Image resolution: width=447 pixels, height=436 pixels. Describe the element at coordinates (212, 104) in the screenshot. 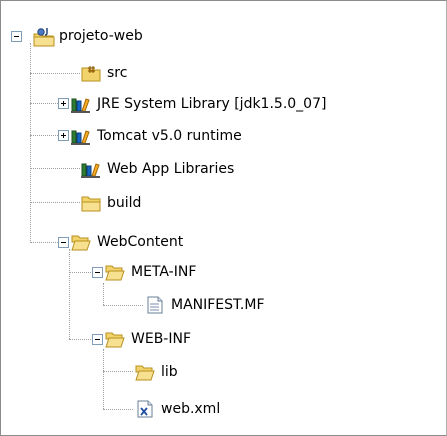

I see `tree-node-label: JRE System Library [jdk1.5.0_07]` at that location.